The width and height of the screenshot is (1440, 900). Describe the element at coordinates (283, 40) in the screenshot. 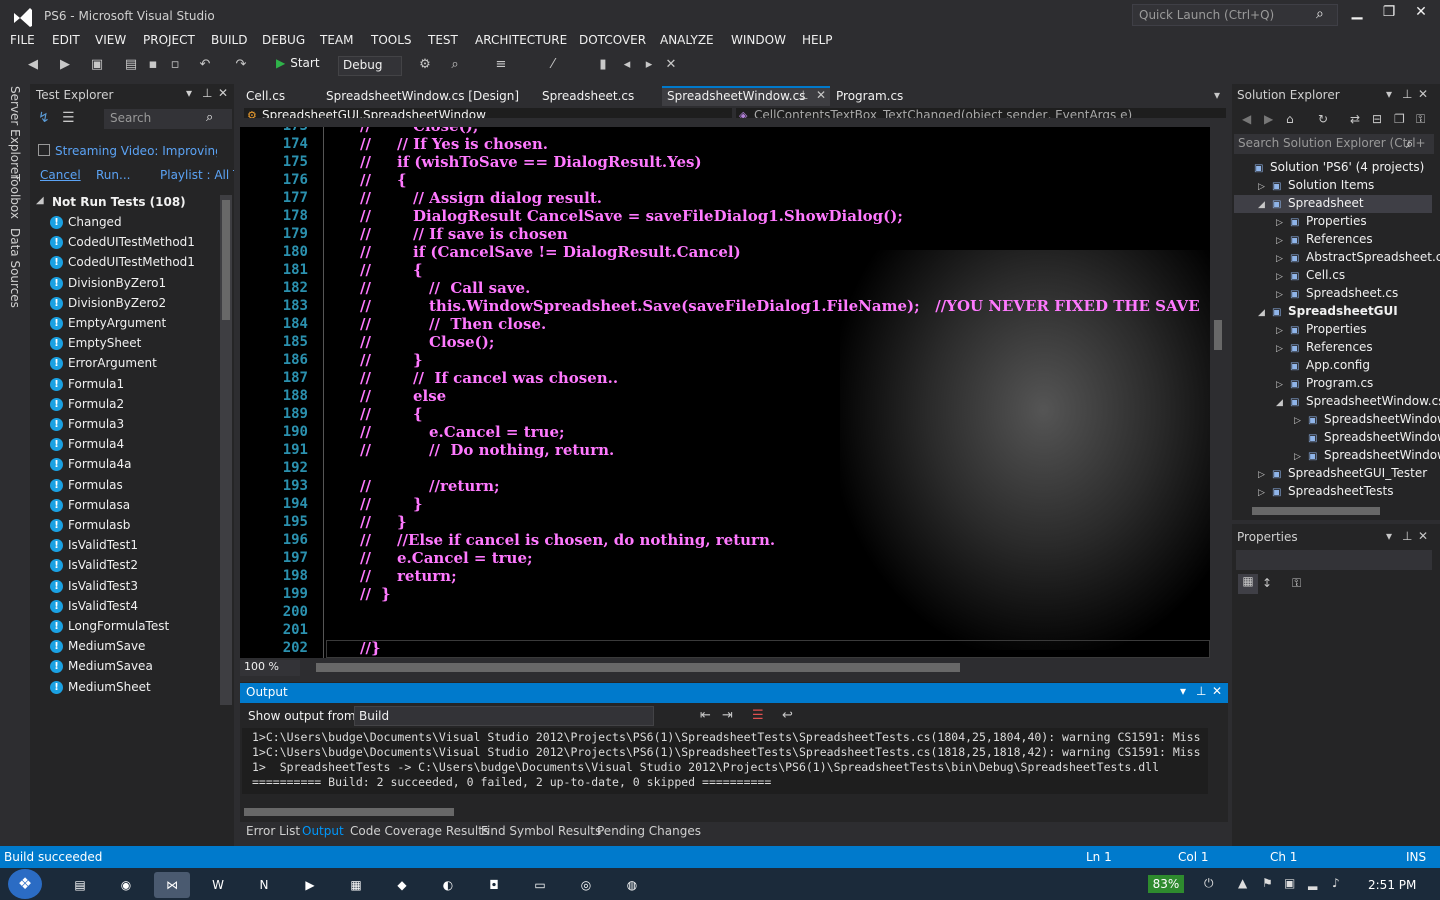

I see `menu-debug: DEBUG` at that location.